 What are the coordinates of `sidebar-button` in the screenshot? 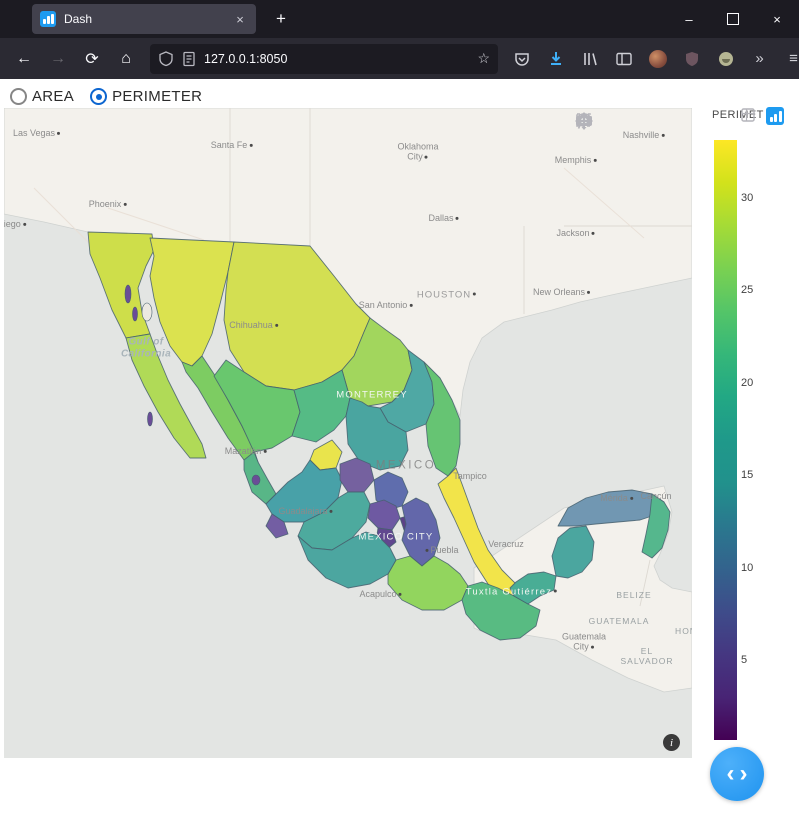 It's located at (623, 59).